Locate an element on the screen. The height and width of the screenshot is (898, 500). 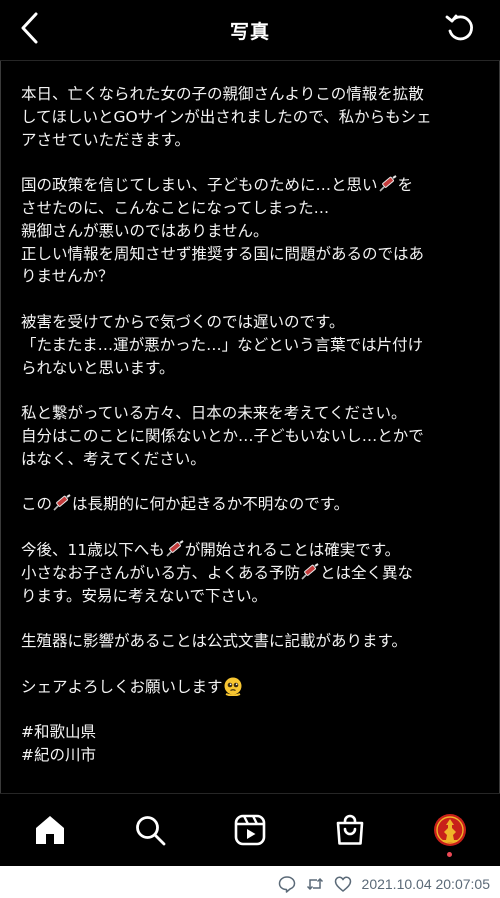
text-line: してほしいとGOサインが出されましたので、私からもシェ is located at coordinates (226, 116).